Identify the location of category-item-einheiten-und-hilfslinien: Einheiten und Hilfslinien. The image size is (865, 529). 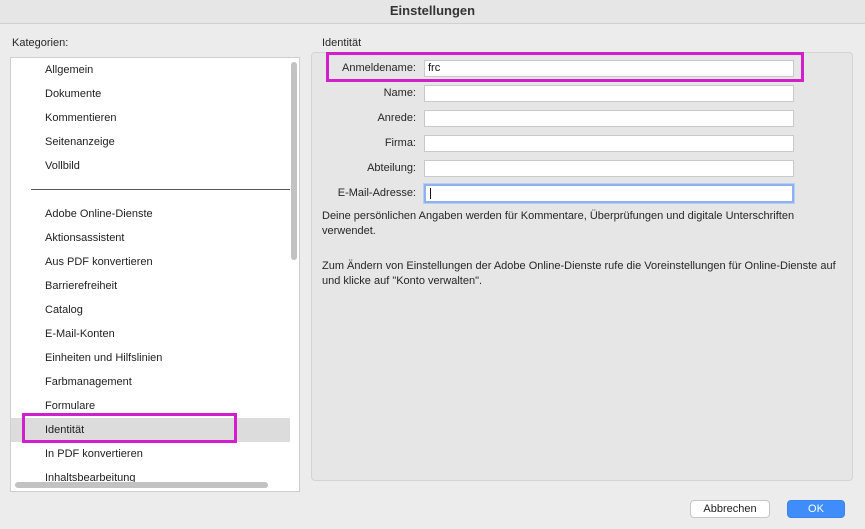
(150, 358).